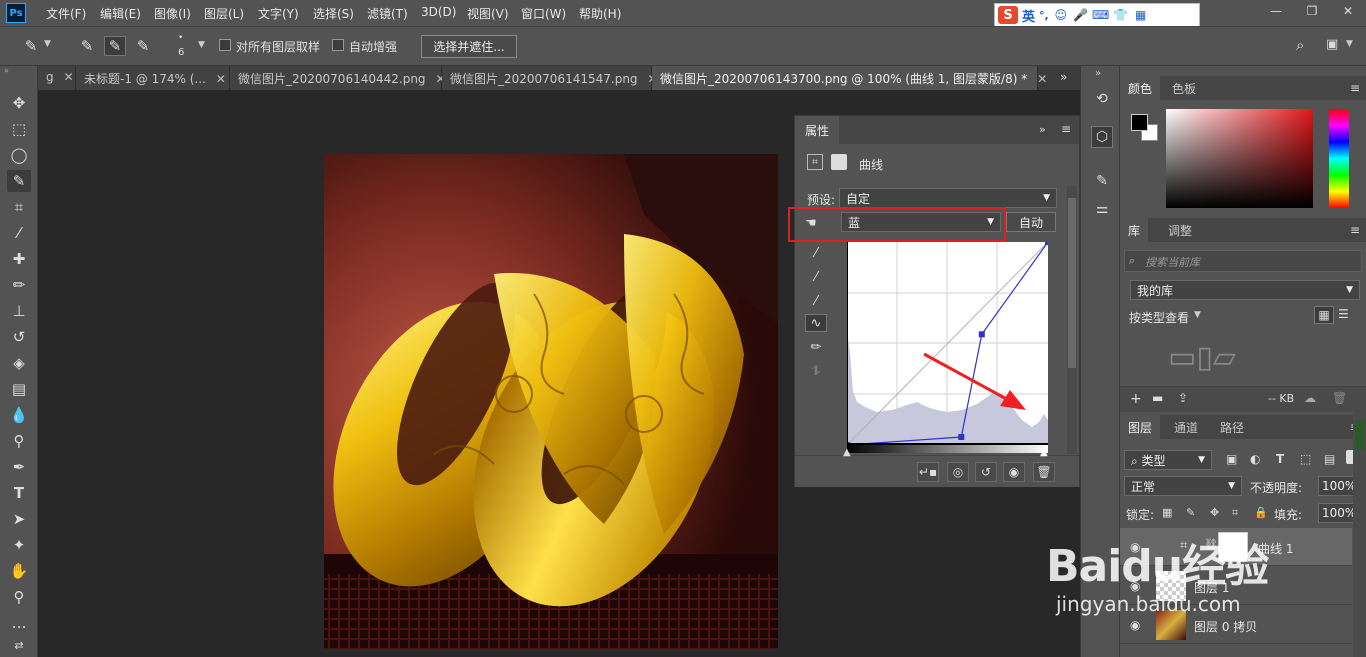  I want to click on shape-tool-icon: ✦, so click(19, 545).